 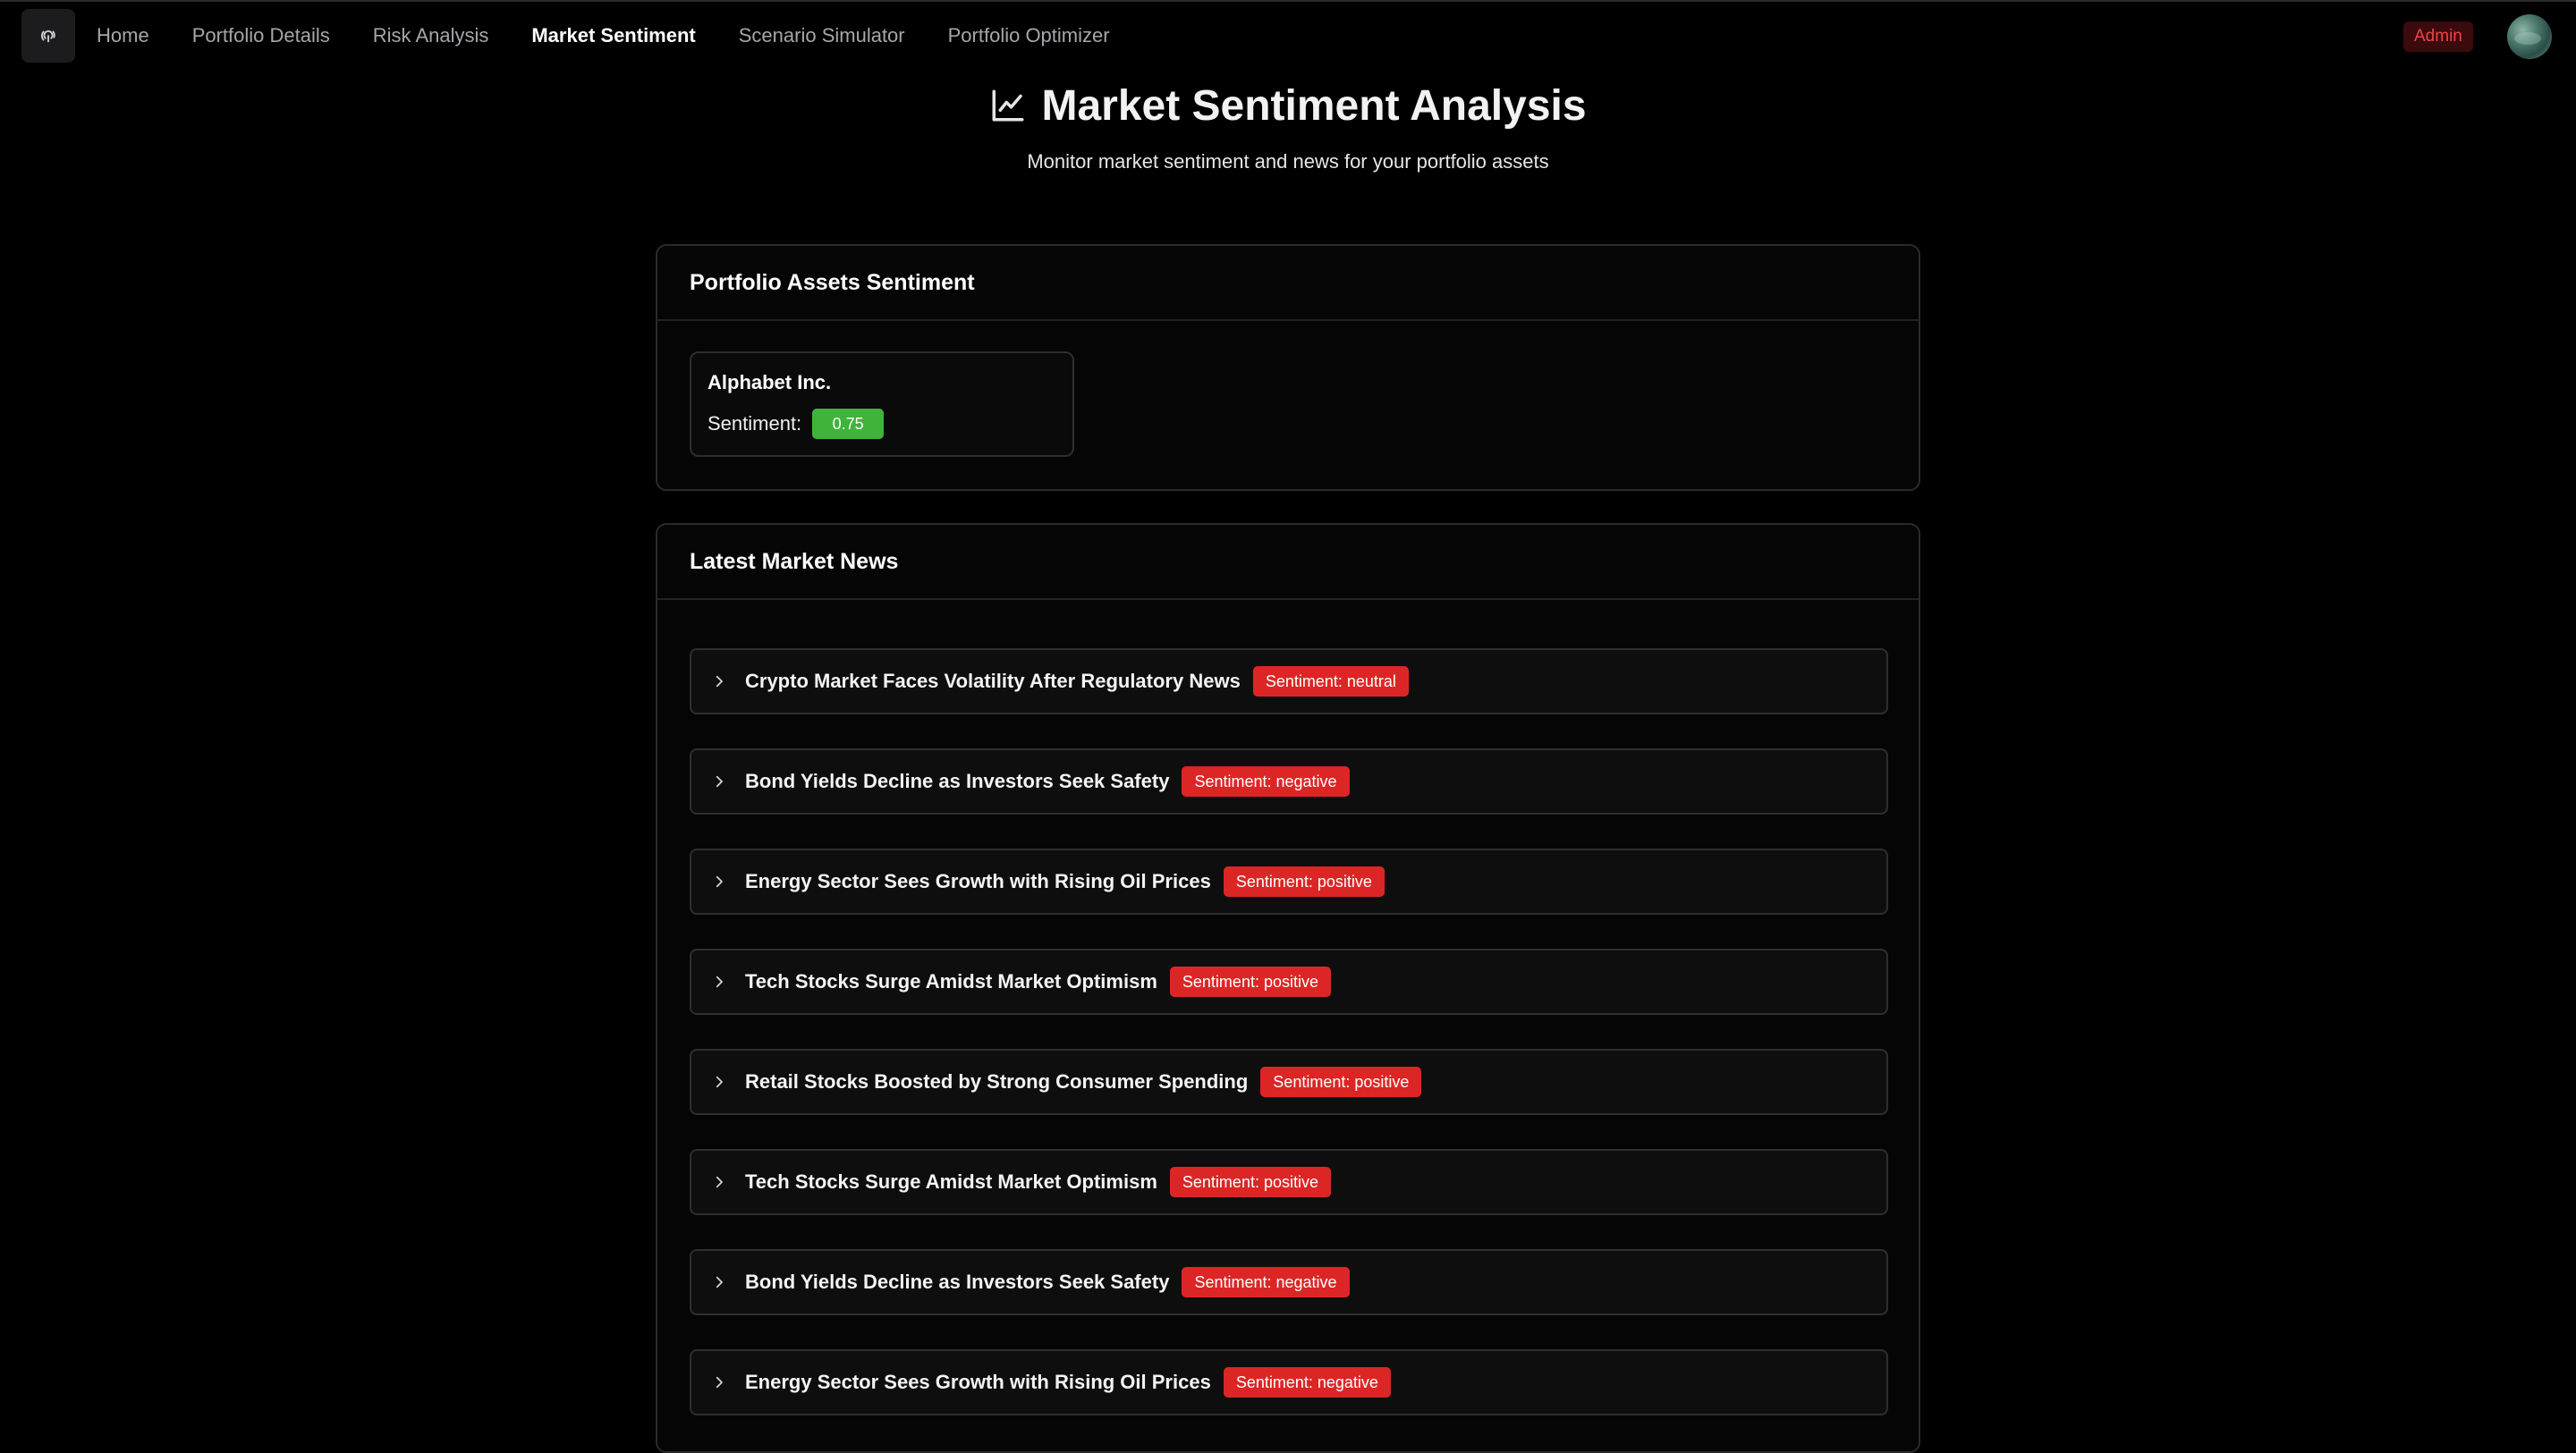 I want to click on logo-button, so click(x=48, y=36).